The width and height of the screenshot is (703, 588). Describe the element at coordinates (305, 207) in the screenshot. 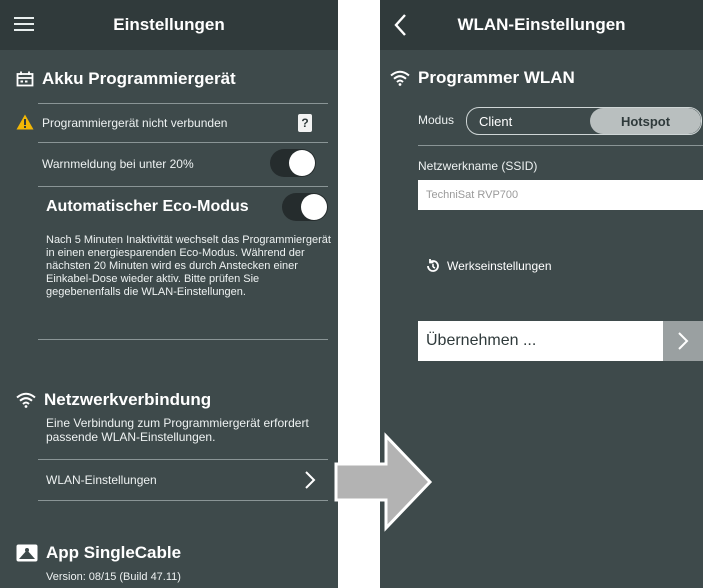

I see `eco-mode-toggle` at that location.